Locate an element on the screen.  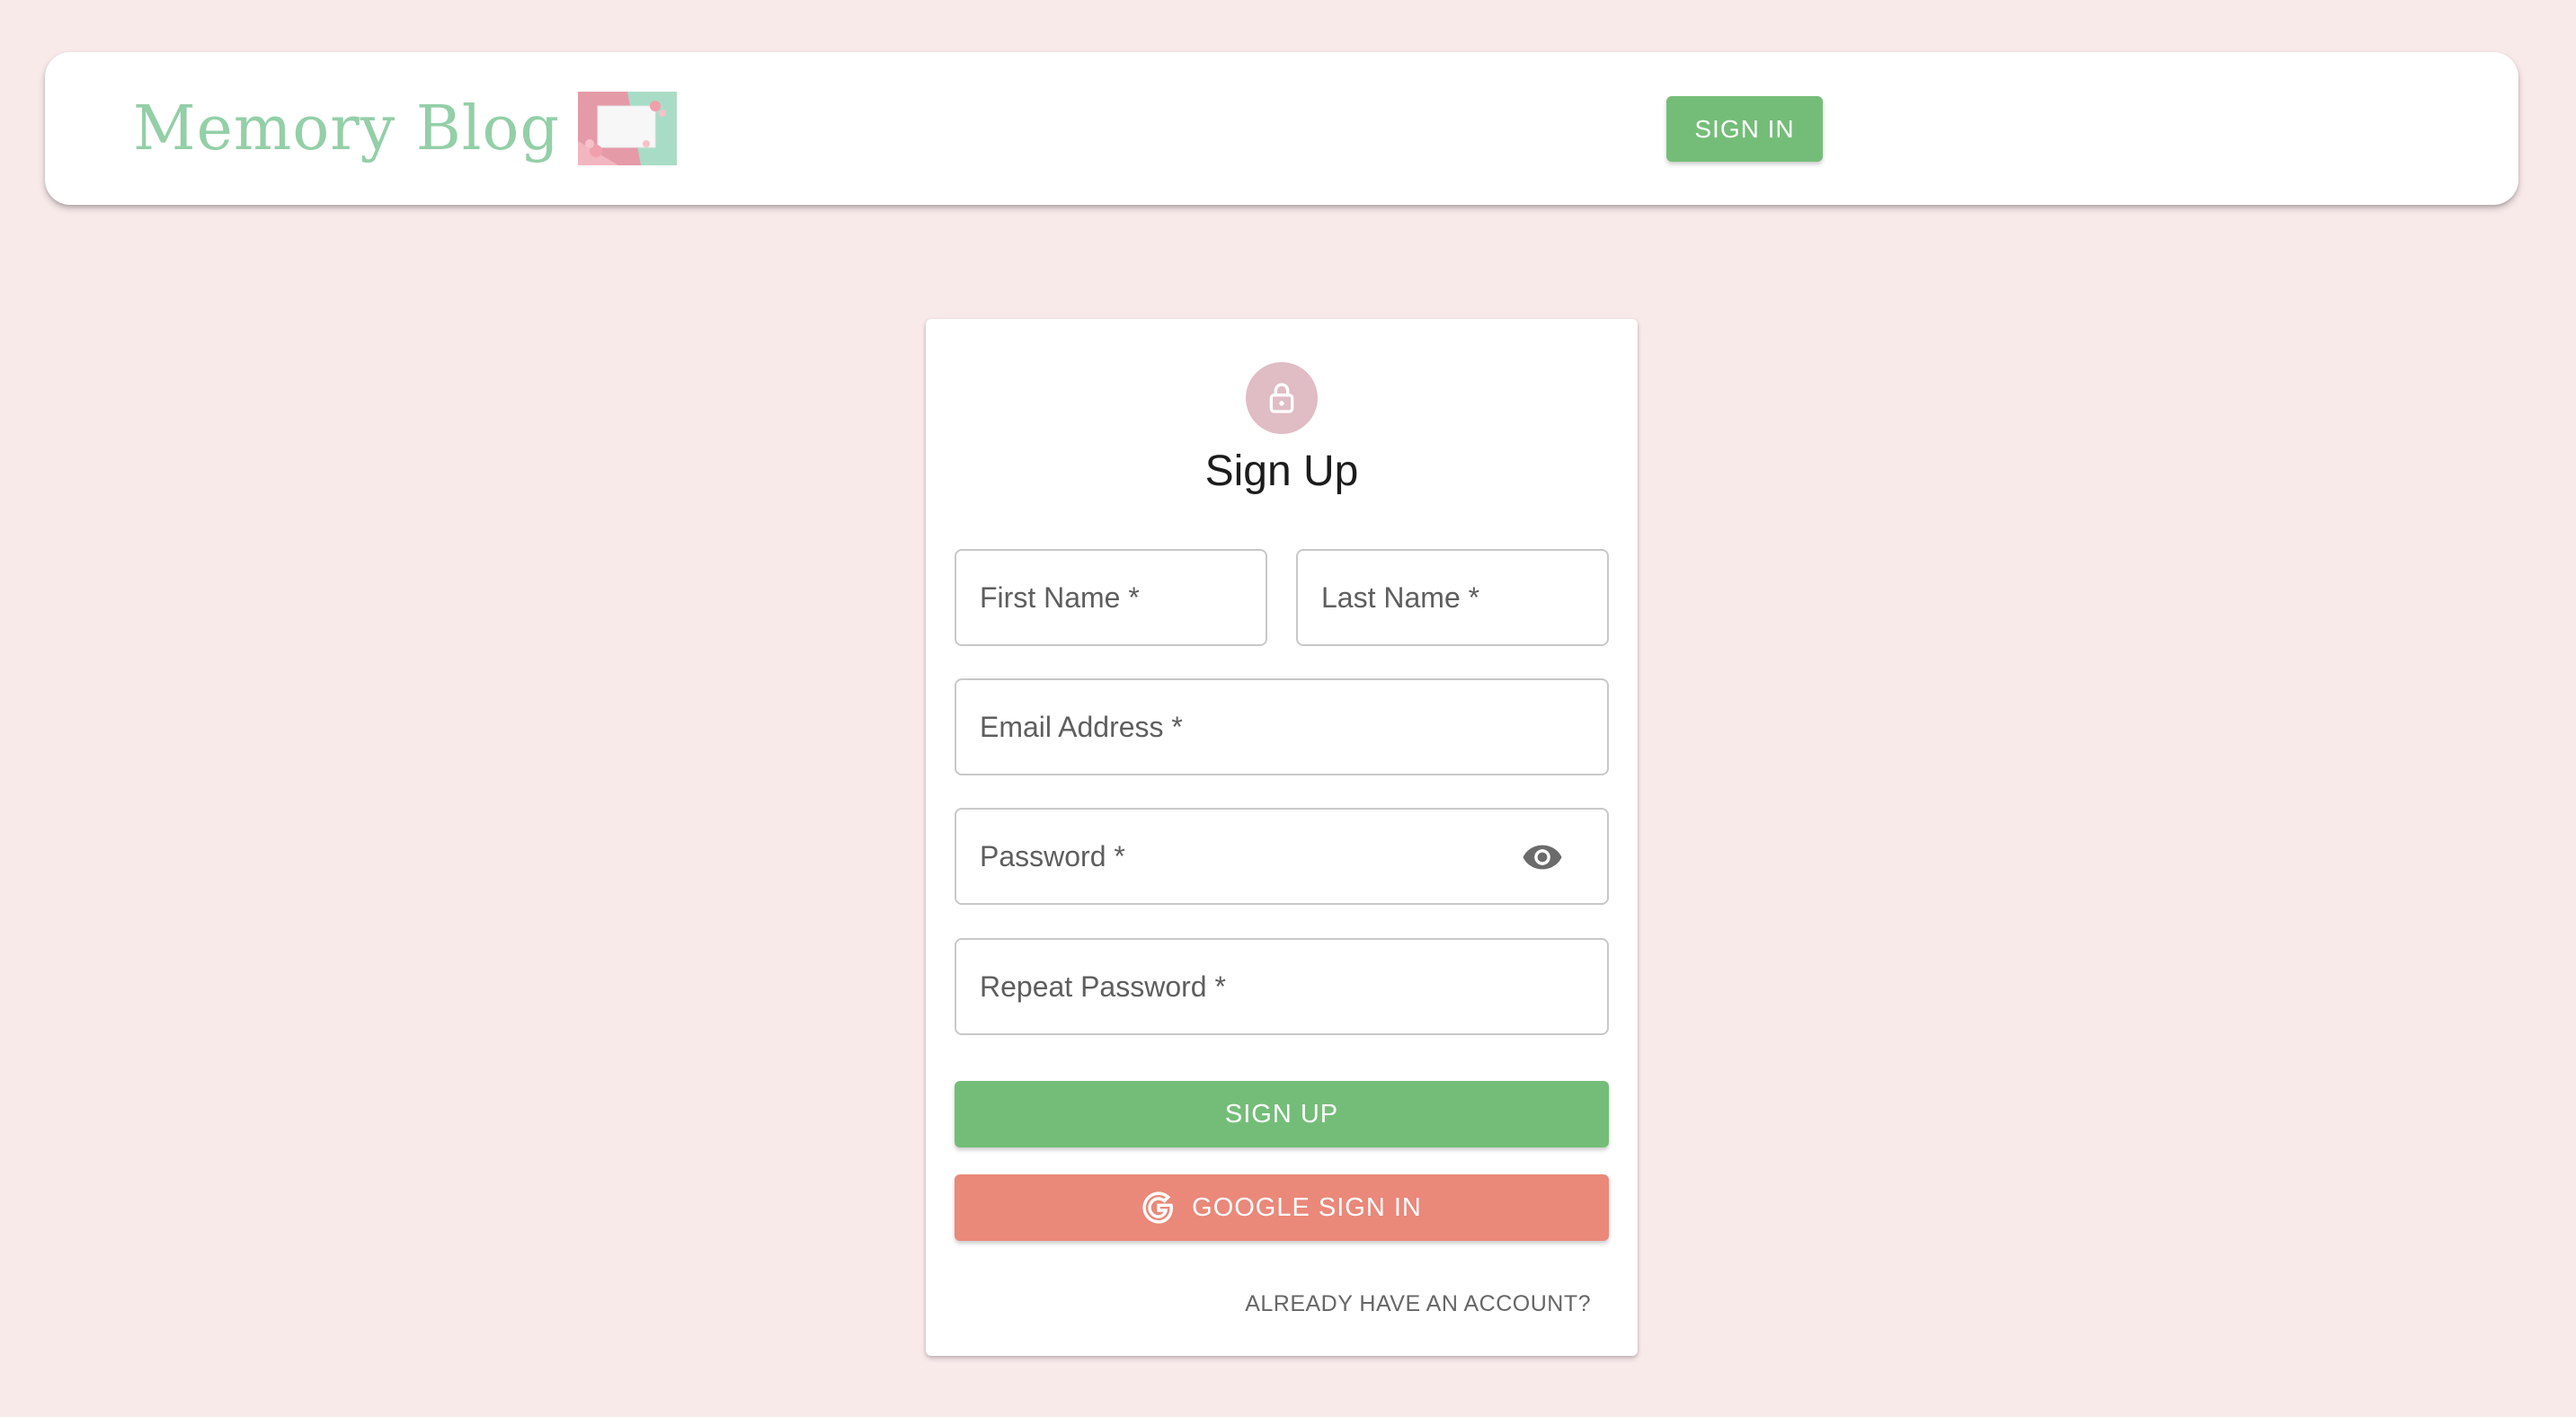
email-field is located at coordinates (1282, 726).